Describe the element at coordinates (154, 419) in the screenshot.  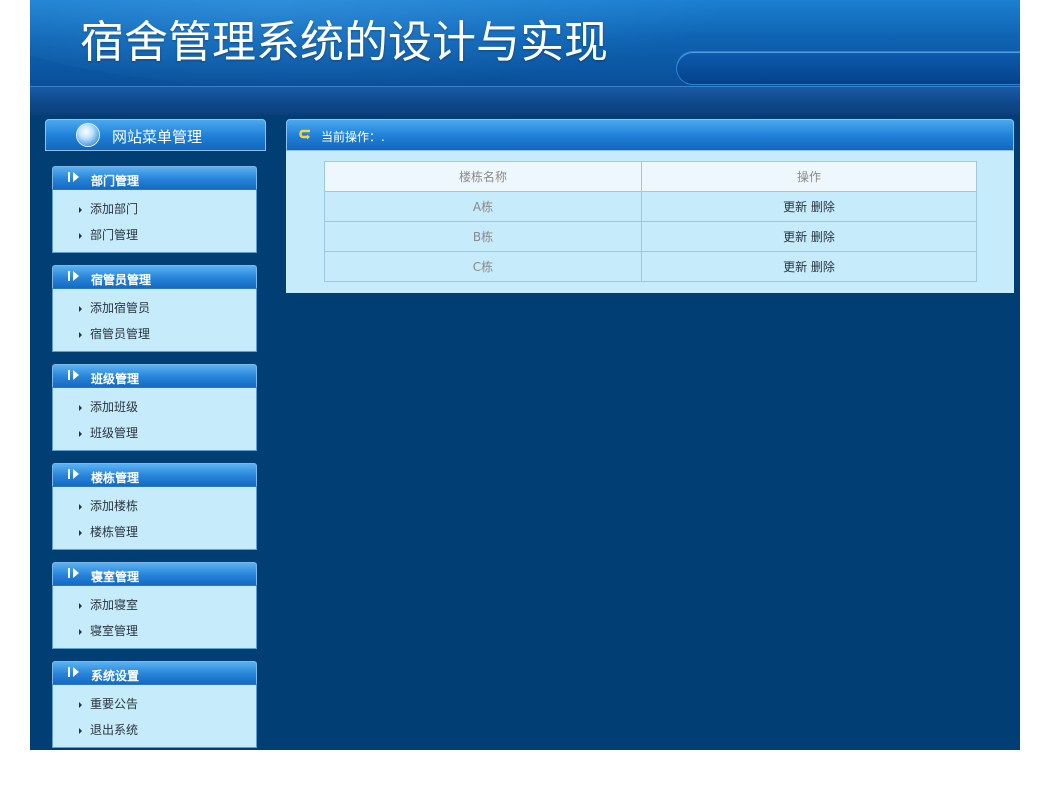
I see `menu-group-body: 添加班级 班级管理` at that location.